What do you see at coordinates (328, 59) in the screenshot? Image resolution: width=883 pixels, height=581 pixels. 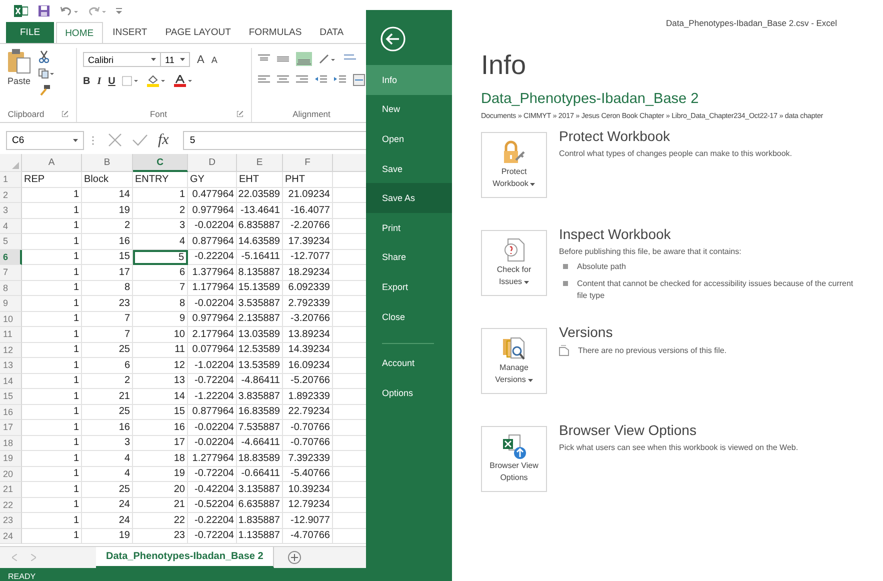 I see `orientation-icon` at bounding box center [328, 59].